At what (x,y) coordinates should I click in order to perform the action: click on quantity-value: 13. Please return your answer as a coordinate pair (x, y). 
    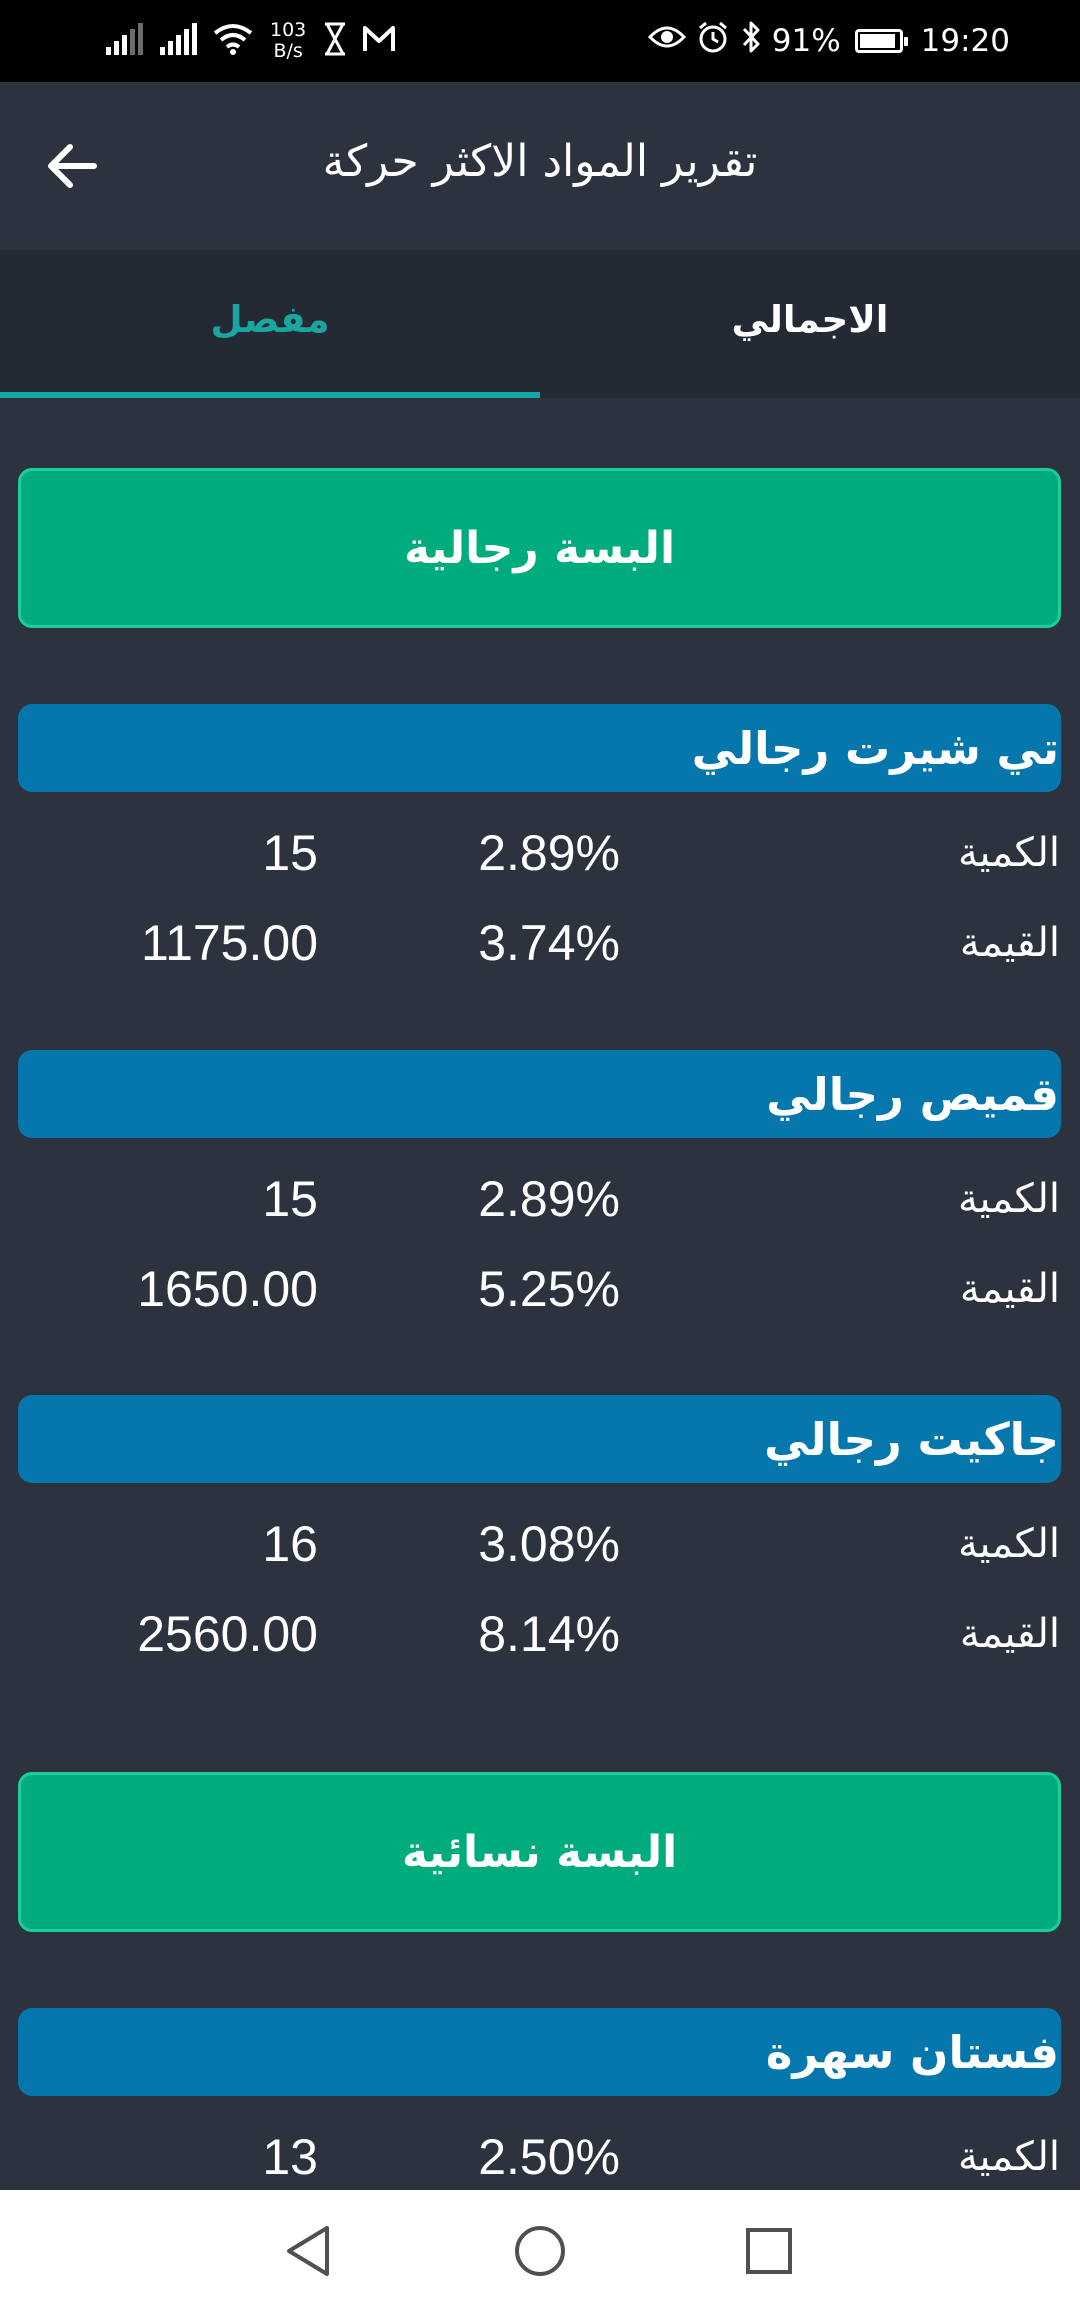
    Looking at the image, I should click on (290, 2157).